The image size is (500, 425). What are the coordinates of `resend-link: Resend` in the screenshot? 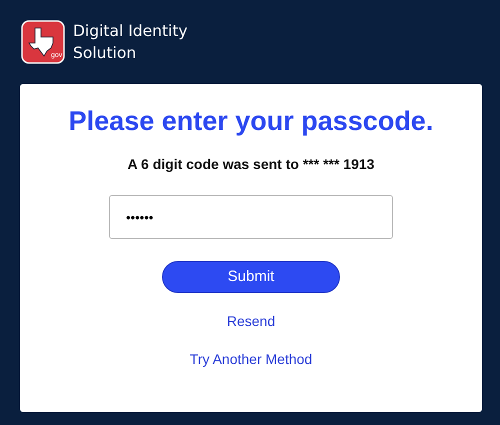 It's located at (251, 321).